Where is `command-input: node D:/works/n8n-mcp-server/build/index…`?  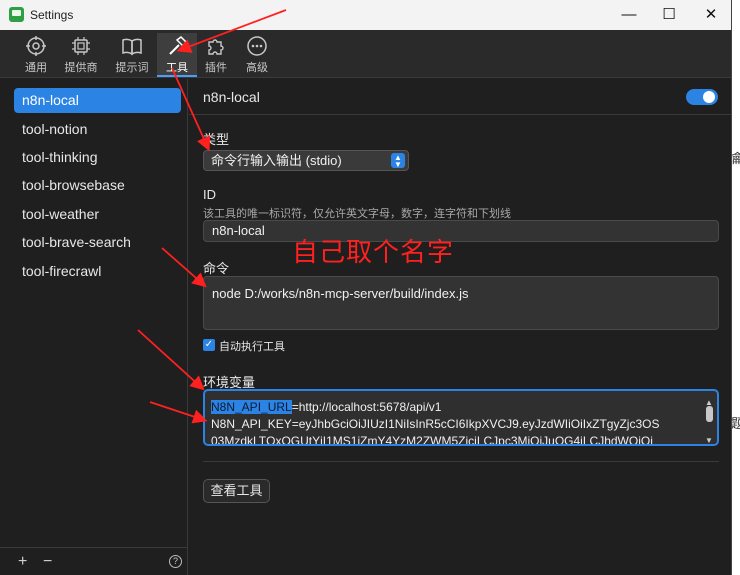
command-input: node D:/works/n8n-mcp-server/build/index… is located at coordinates (461, 303).